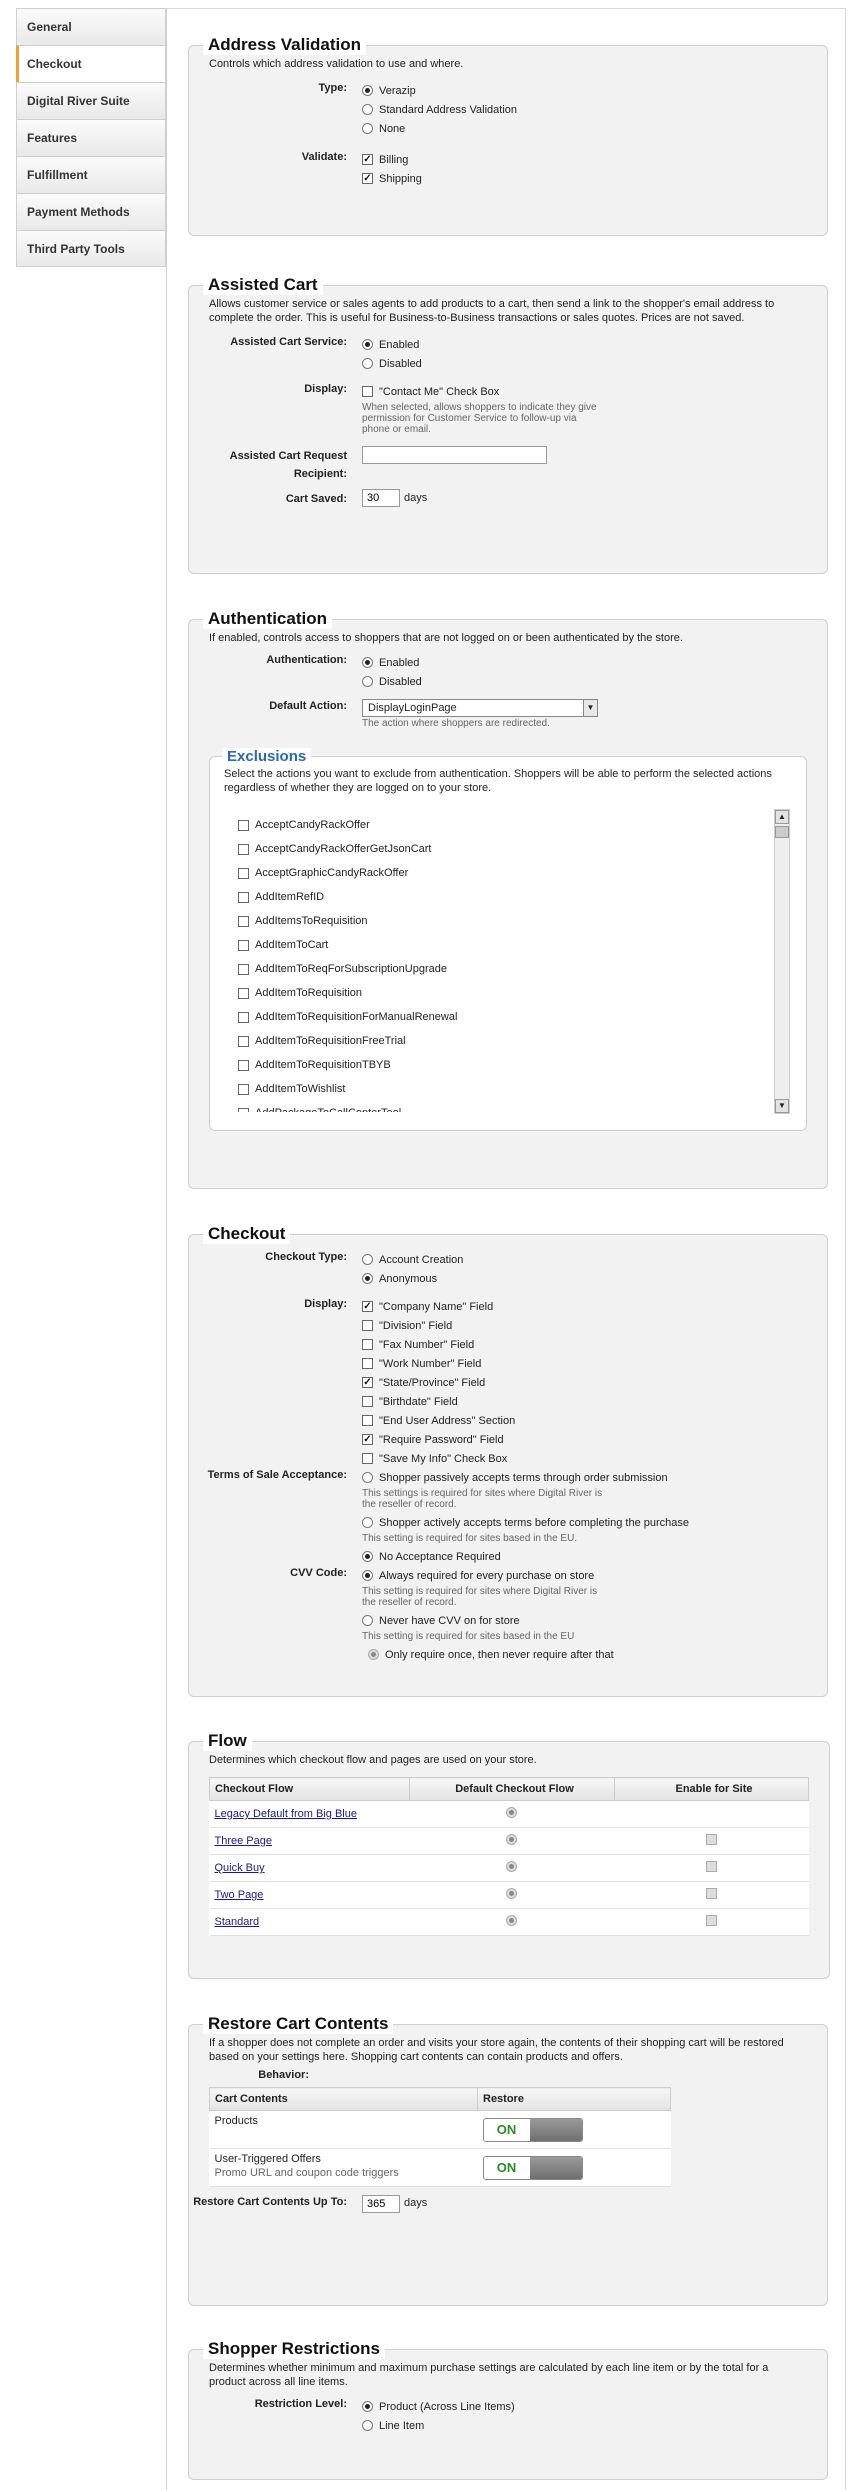  What do you see at coordinates (381, 498) in the screenshot?
I see `cart-saved-input` at bounding box center [381, 498].